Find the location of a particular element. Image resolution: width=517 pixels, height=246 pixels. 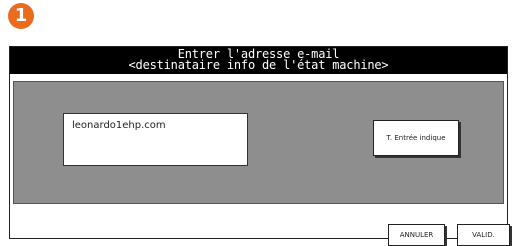

text-entry-button: T. Entrée indique is located at coordinates (416, 138).